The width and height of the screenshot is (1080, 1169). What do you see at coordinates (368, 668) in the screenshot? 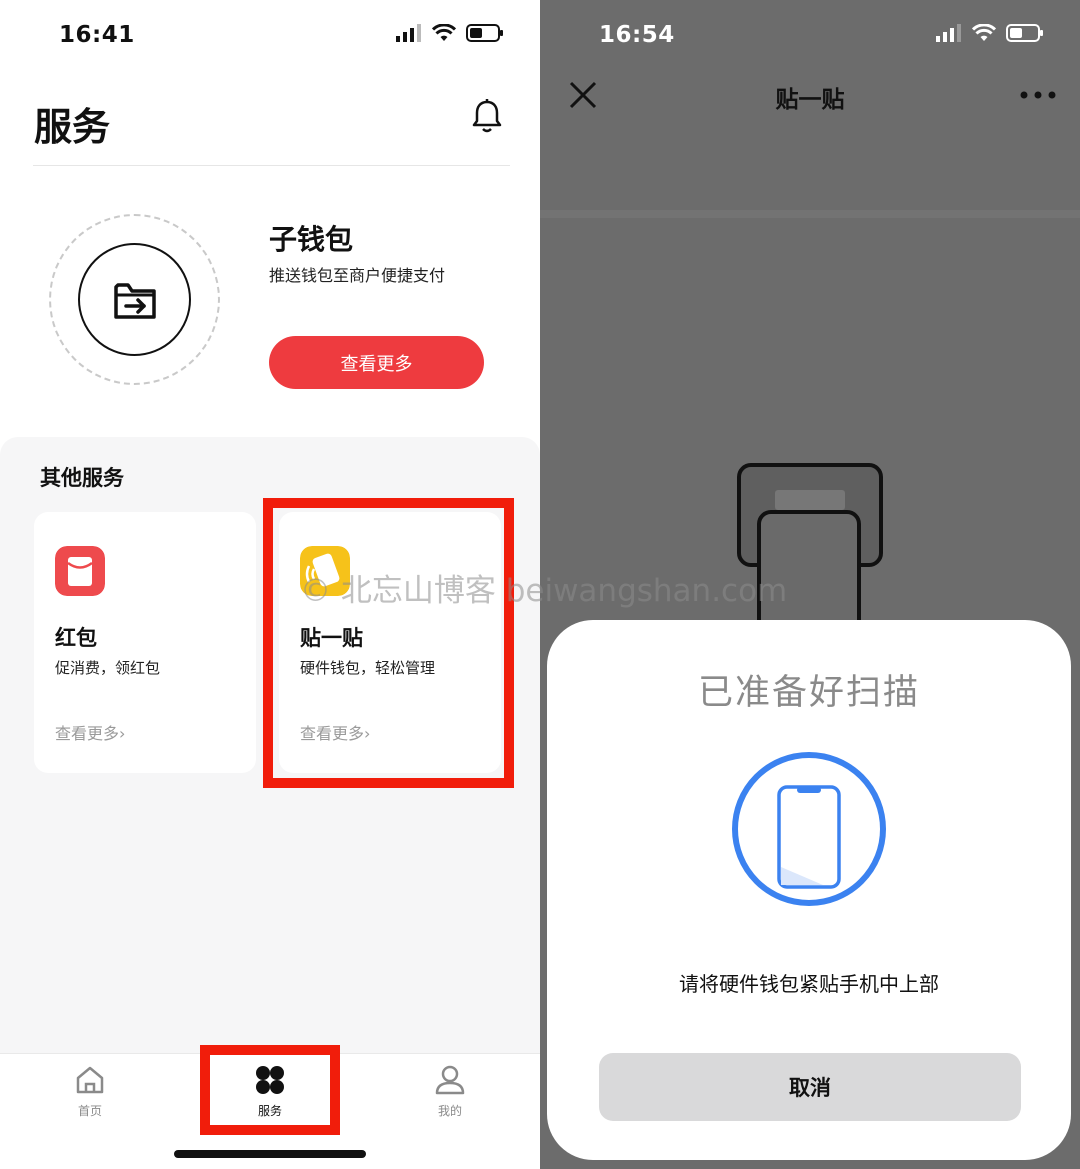
I see `card-desc: 硬件钱包，轻松管理` at bounding box center [368, 668].